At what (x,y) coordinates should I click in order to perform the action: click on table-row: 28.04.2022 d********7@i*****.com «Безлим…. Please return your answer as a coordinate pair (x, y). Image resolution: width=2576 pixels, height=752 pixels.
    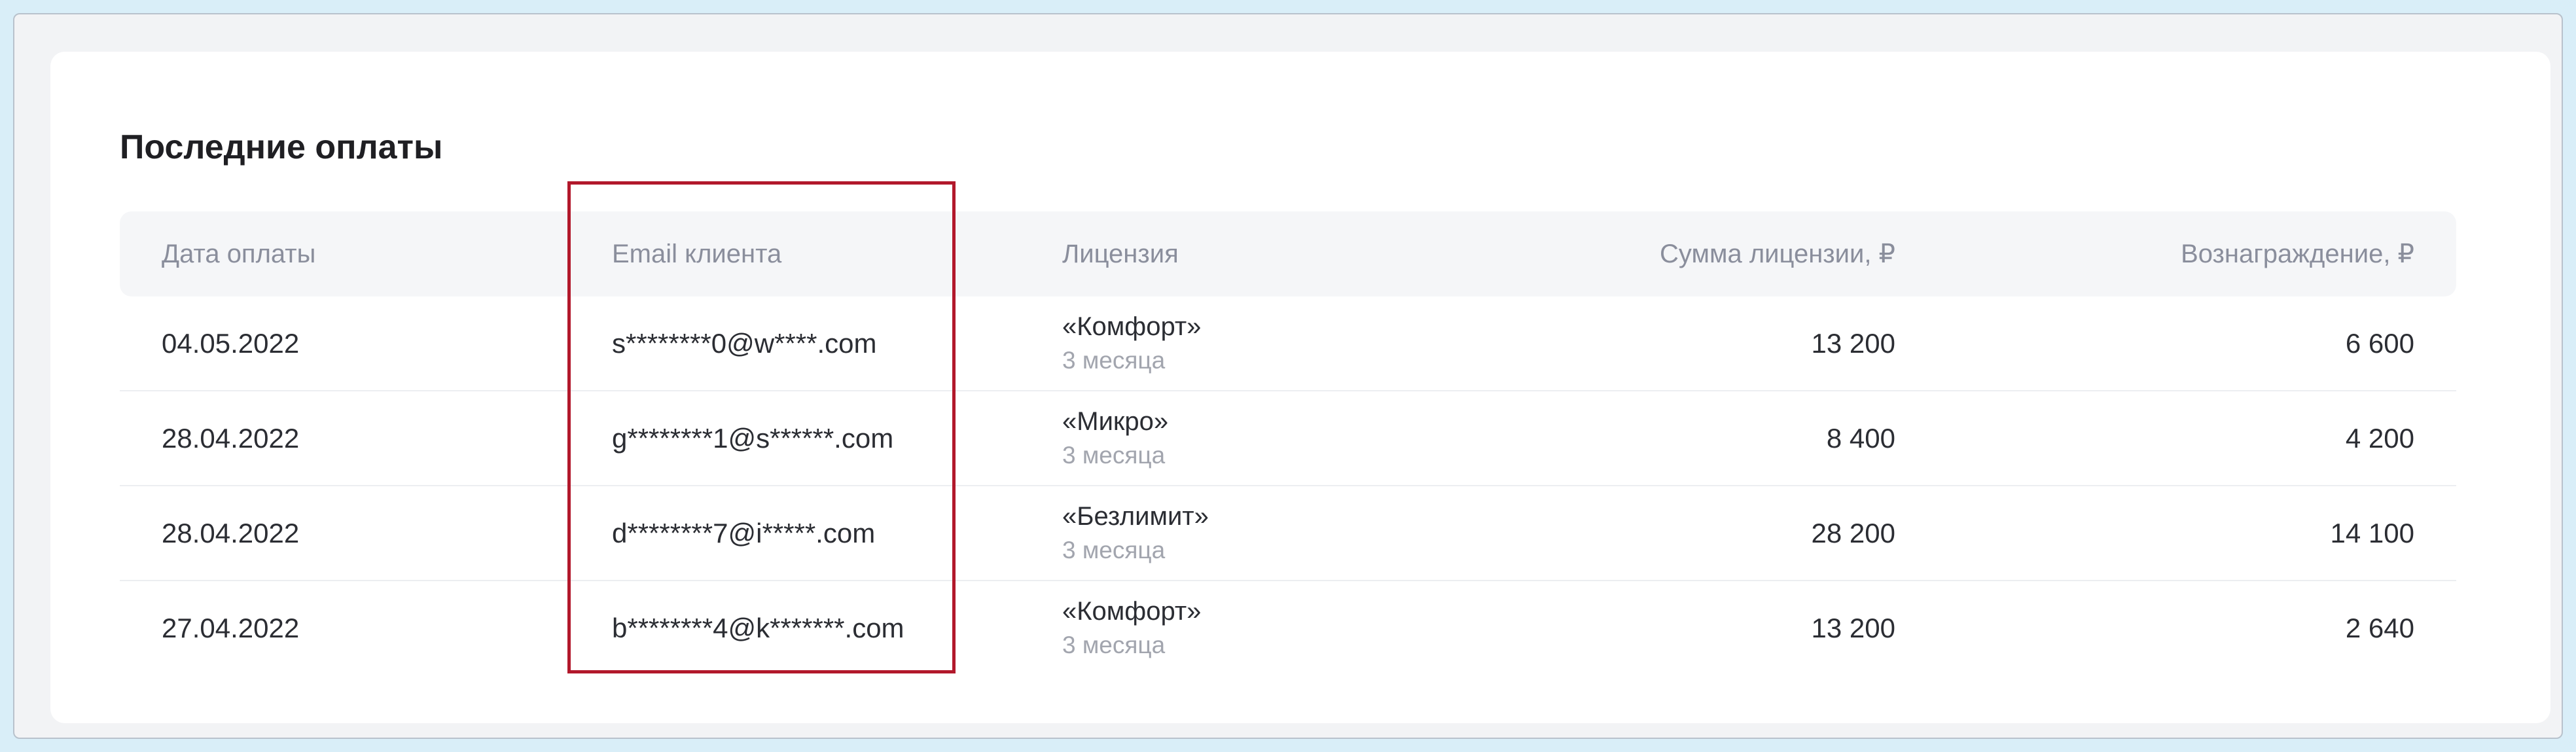
    Looking at the image, I should click on (1288, 533).